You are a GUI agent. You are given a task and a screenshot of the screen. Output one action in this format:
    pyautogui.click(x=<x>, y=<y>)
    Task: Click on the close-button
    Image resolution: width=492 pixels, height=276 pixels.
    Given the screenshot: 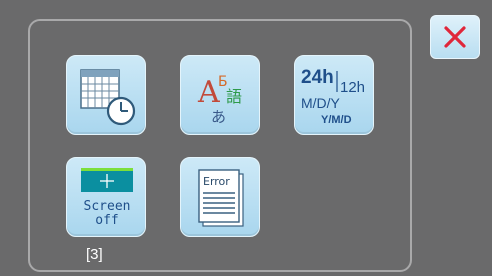 What is the action you would take?
    pyautogui.click(x=455, y=37)
    